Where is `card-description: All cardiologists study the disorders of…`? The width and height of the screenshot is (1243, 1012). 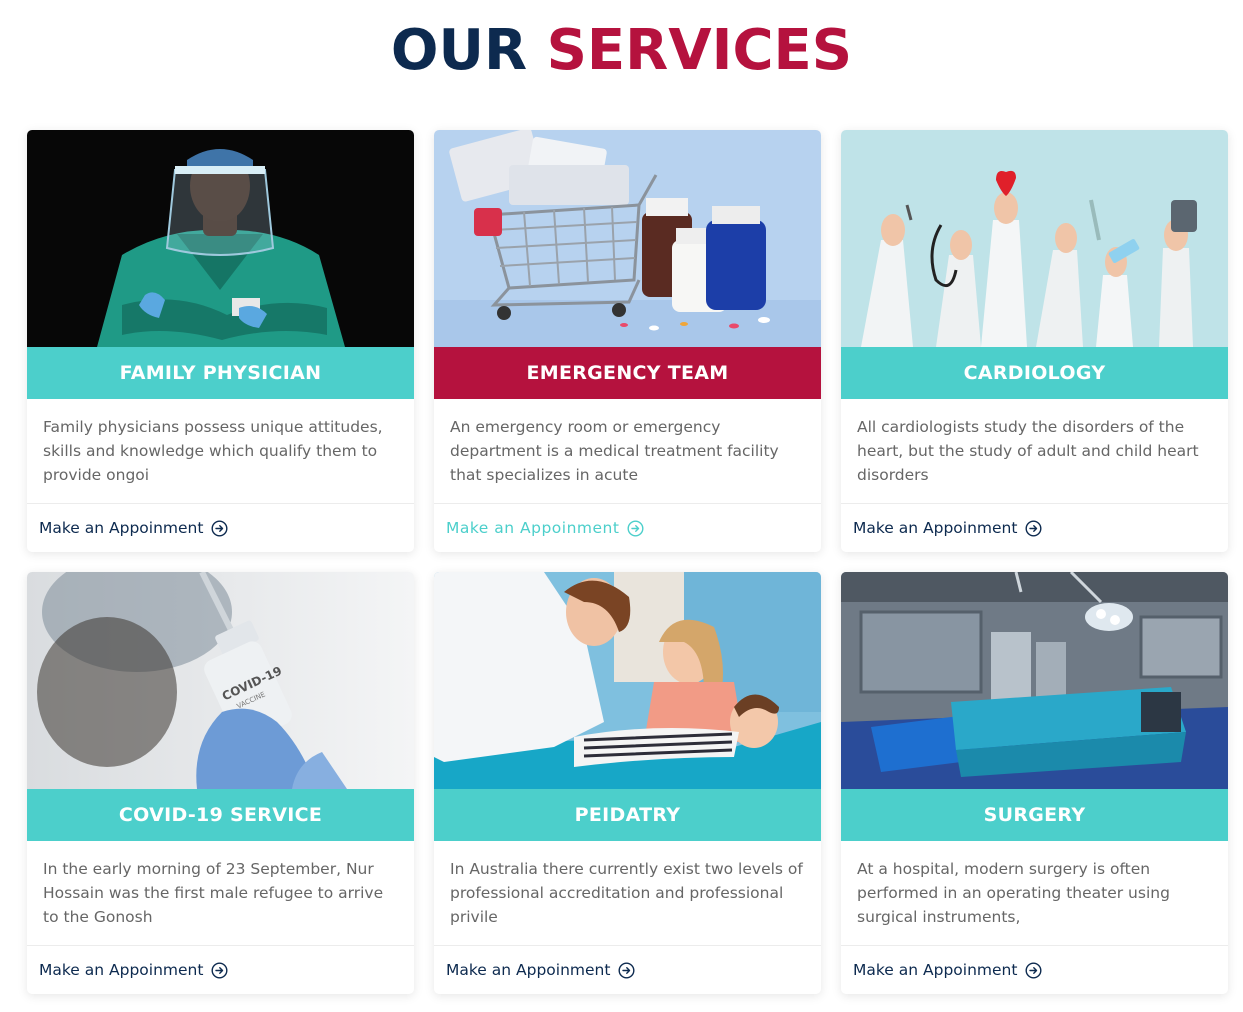
card-description: All cardiologists study the disorders of… is located at coordinates (1034, 451).